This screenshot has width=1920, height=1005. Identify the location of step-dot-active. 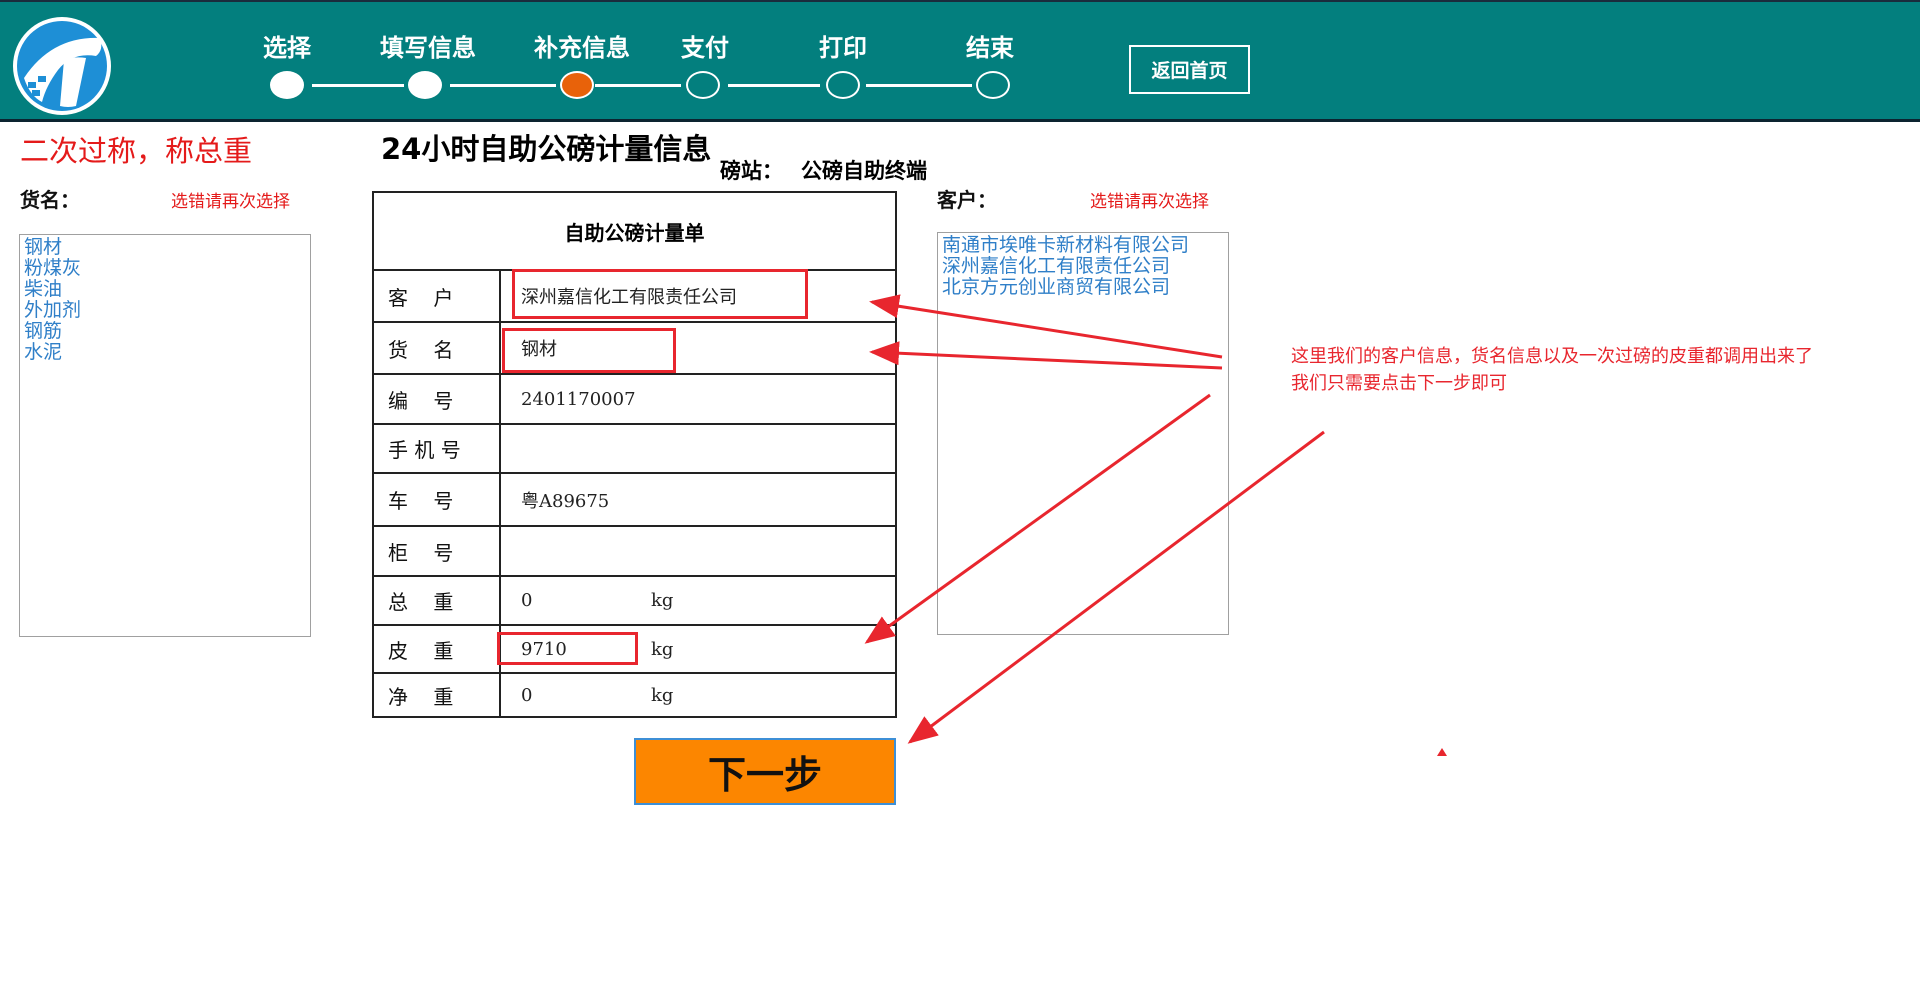
(577, 85).